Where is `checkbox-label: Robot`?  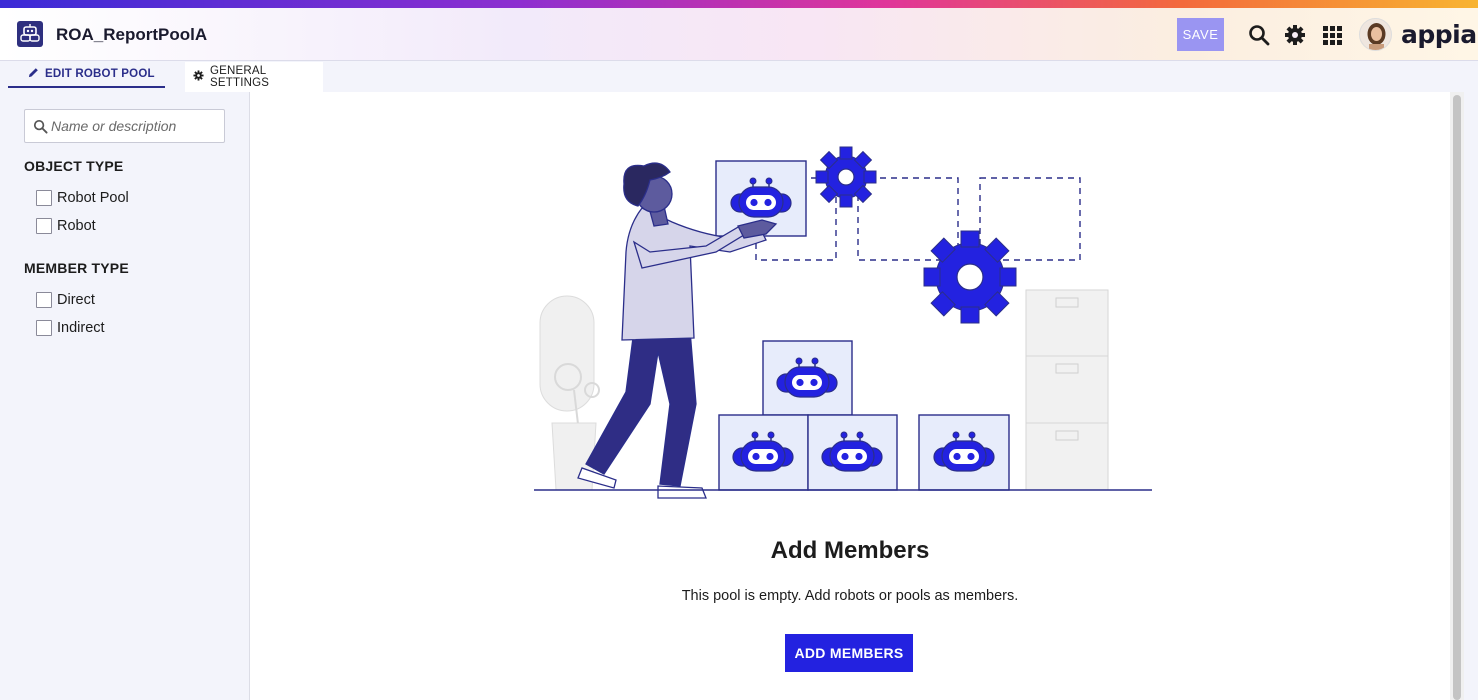 checkbox-label: Robot is located at coordinates (76, 226).